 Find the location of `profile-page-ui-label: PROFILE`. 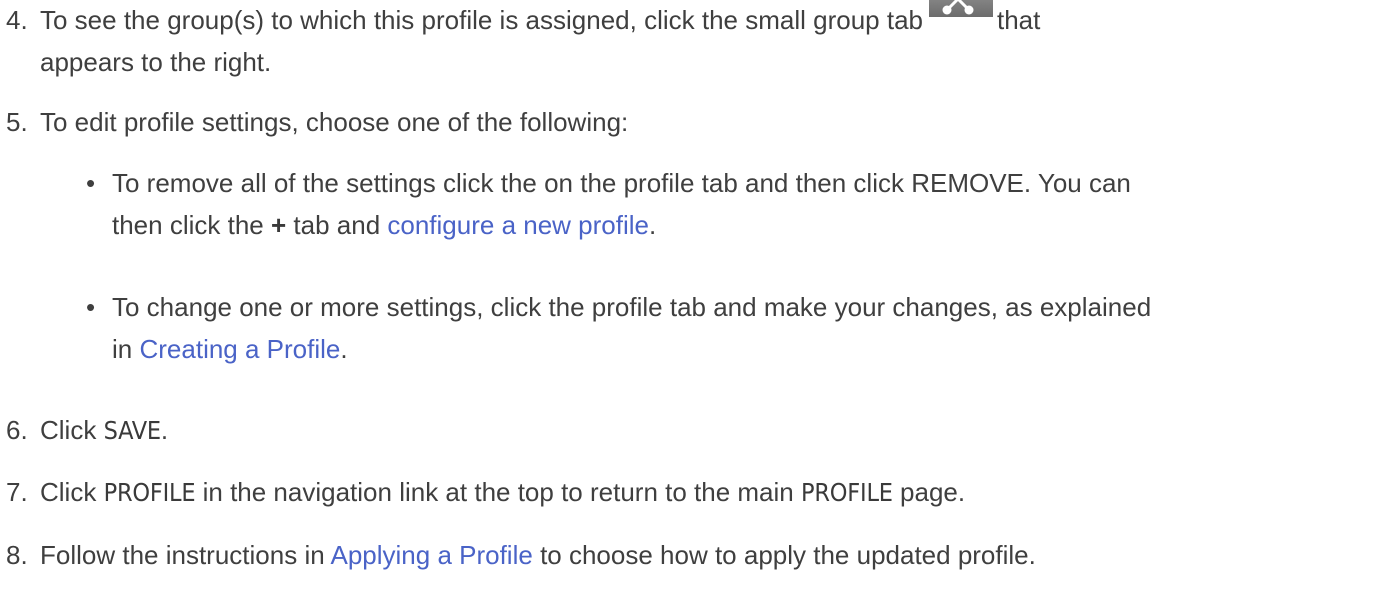

profile-page-ui-label: PROFILE is located at coordinates (847, 492).